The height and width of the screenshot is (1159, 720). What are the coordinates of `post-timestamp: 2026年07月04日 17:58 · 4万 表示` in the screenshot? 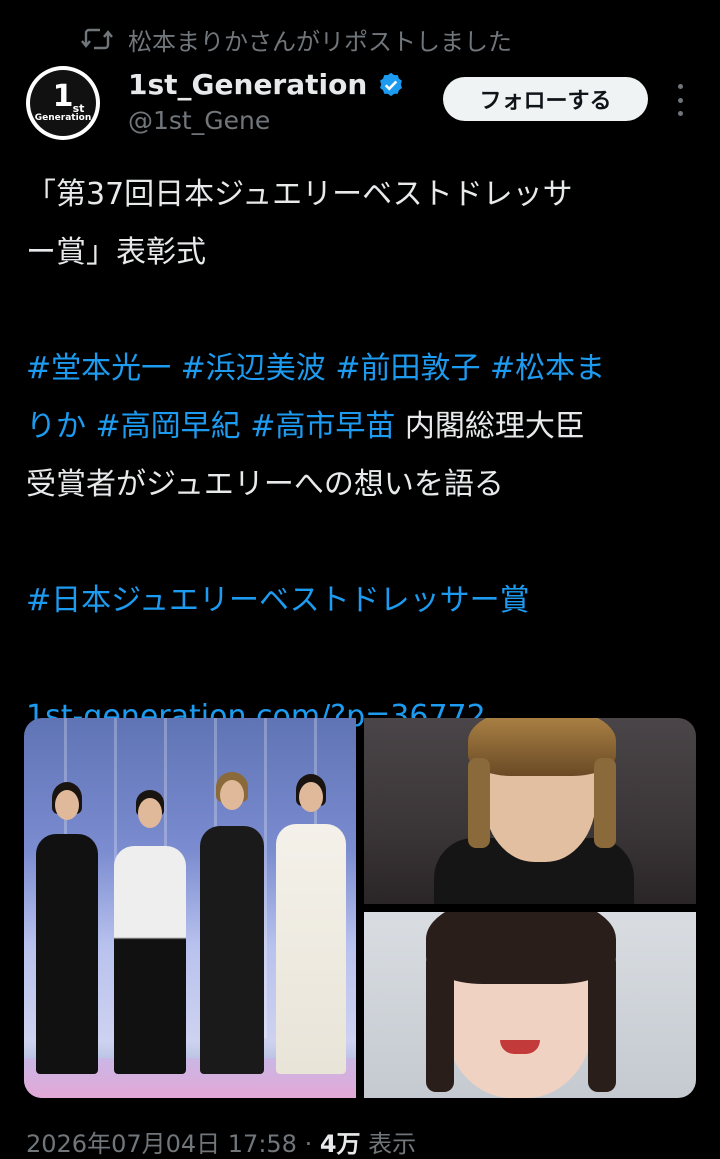 It's located at (221, 1144).